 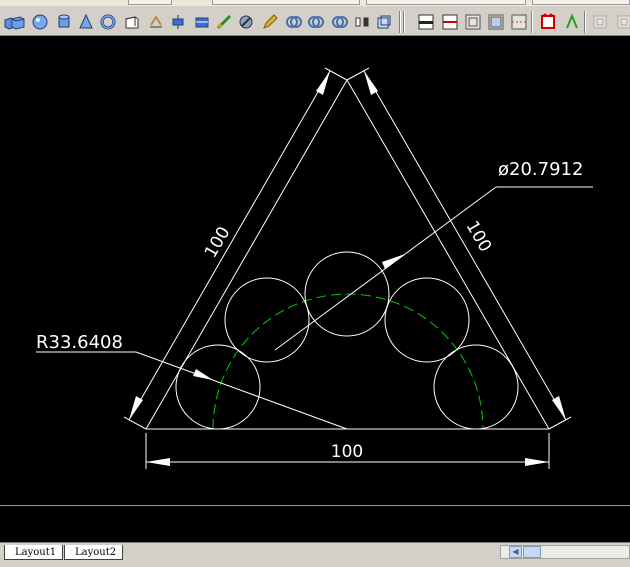 I want to click on diameter-arrow, so click(x=393, y=261).